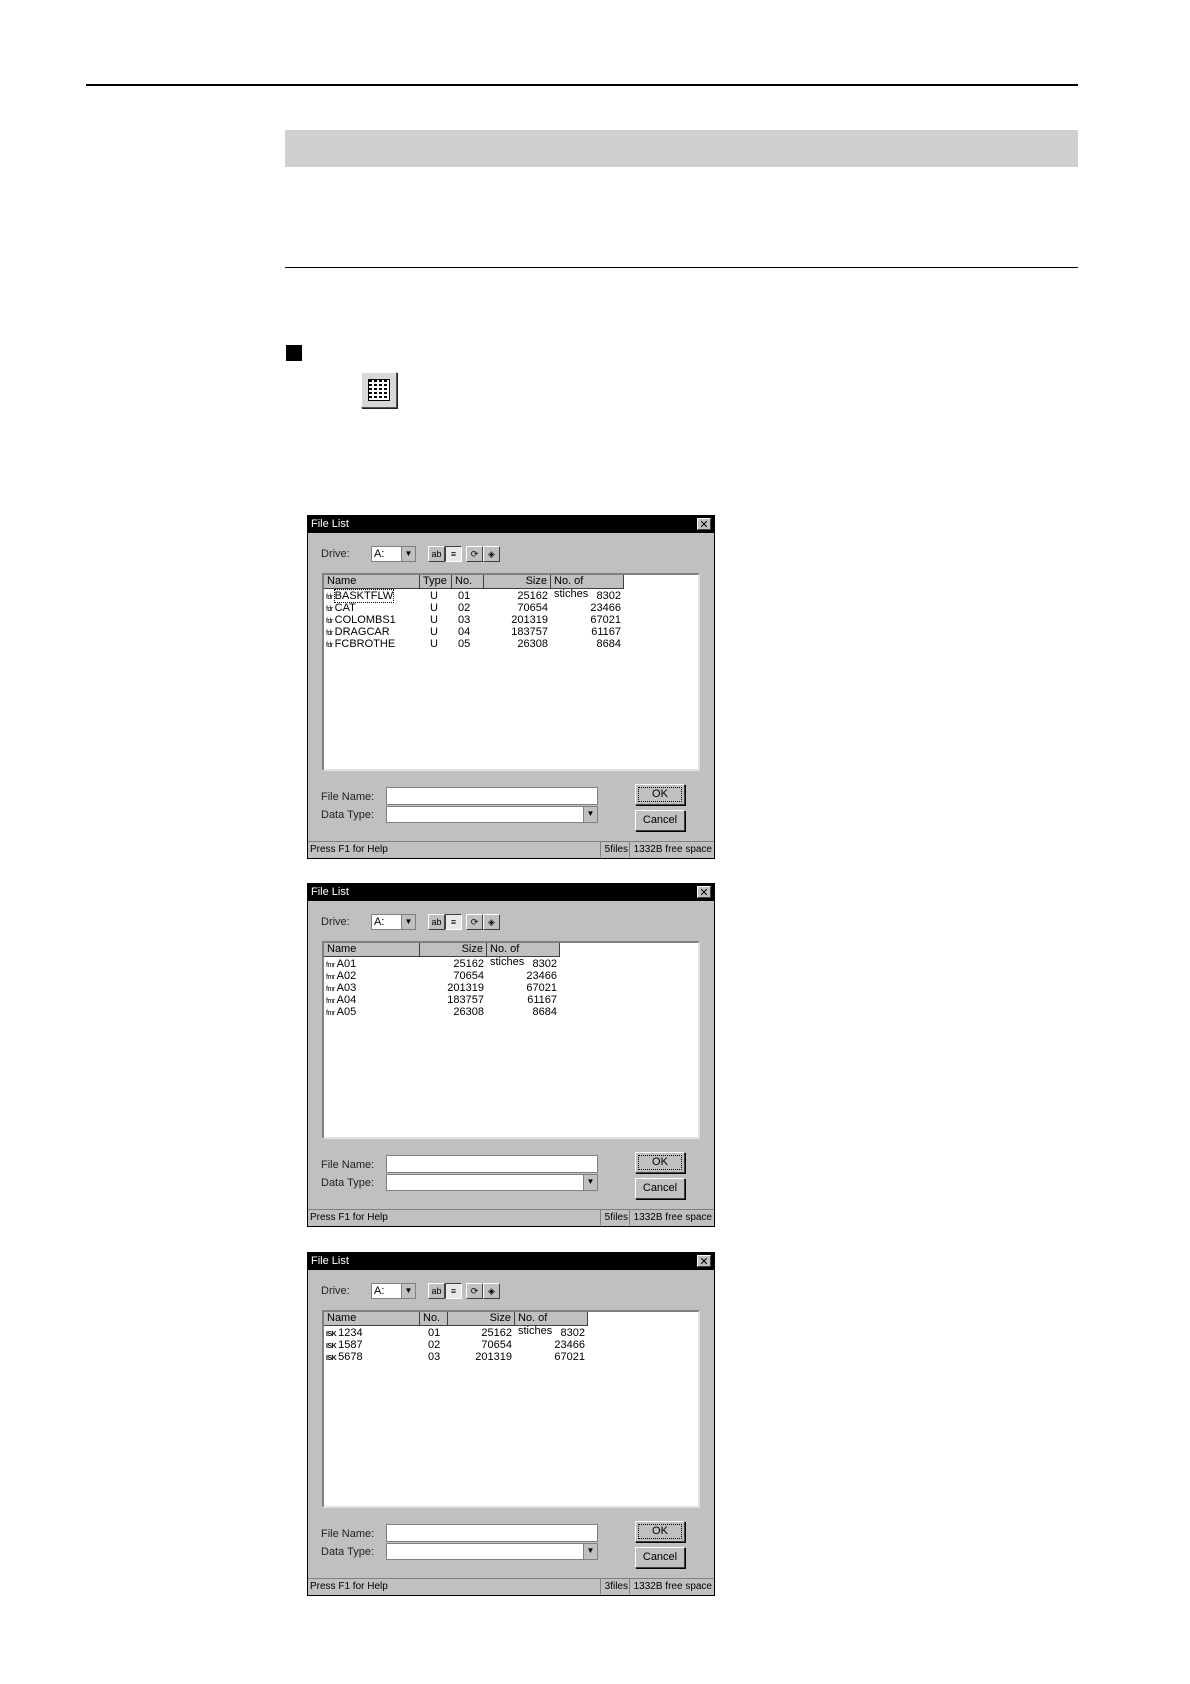 The height and width of the screenshot is (1684, 1190). What do you see at coordinates (529, 632) in the screenshot?
I see `file-size: 183757` at bounding box center [529, 632].